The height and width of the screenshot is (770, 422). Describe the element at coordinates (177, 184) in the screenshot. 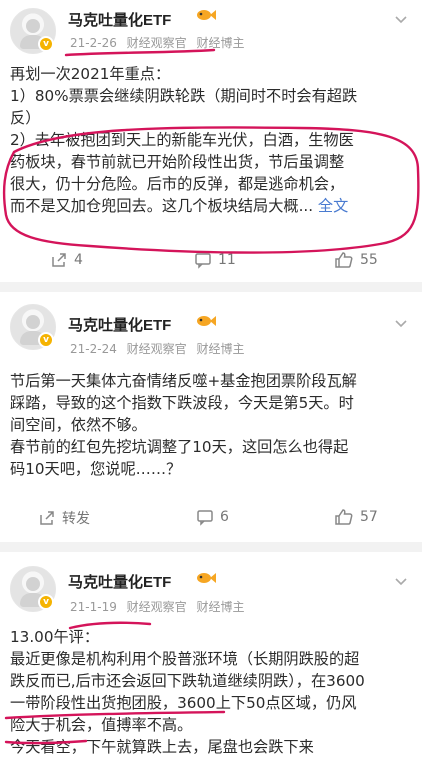

I see `text-line: 很大，仍十分危险。后市的反弹，都是逃命机会，` at that location.